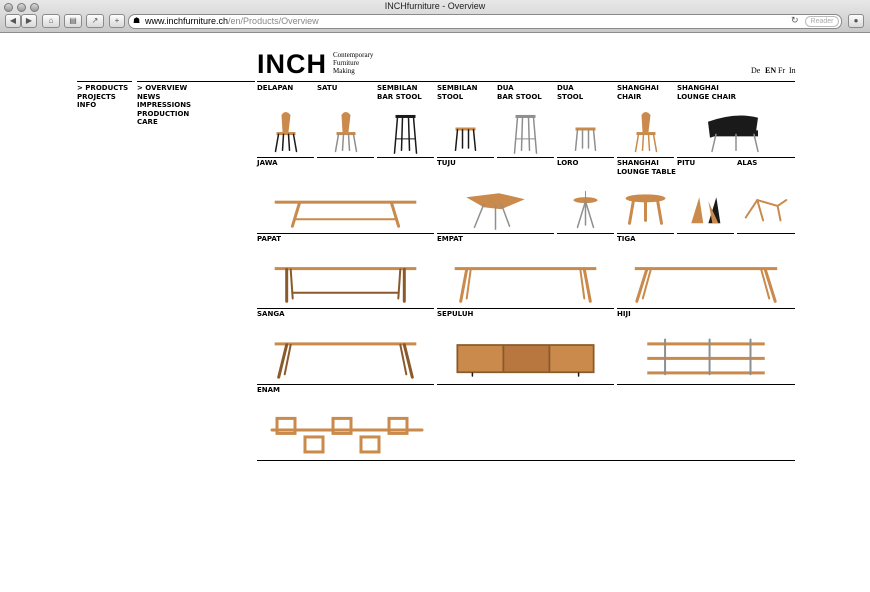 The image size is (870, 592). Describe the element at coordinates (585, 120) in the screenshot. I see `product-tile: DUA STOOL` at that location.